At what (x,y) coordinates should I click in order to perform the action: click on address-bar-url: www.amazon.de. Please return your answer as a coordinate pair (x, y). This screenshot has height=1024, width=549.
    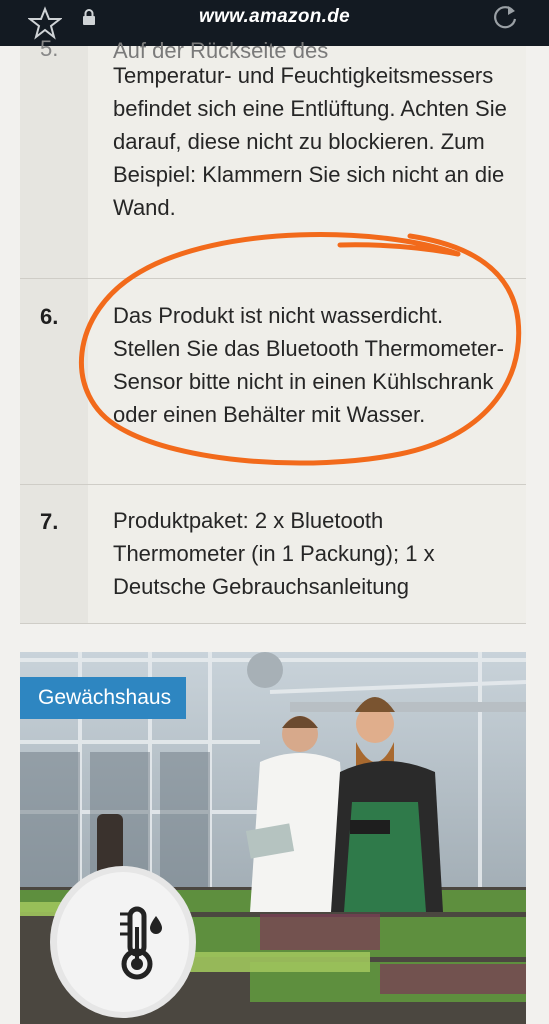
    Looking at the image, I should click on (274, 17).